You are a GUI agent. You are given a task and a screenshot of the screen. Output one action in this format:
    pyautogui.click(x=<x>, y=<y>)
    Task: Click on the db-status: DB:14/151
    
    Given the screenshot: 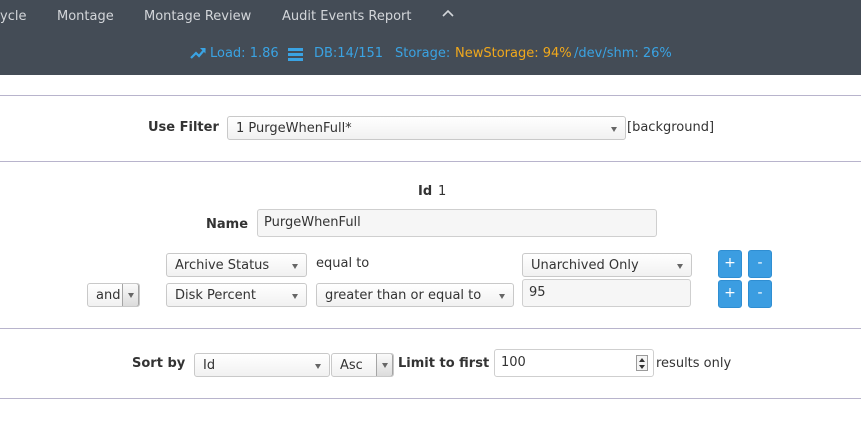 What is the action you would take?
    pyautogui.click(x=348, y=53)
    